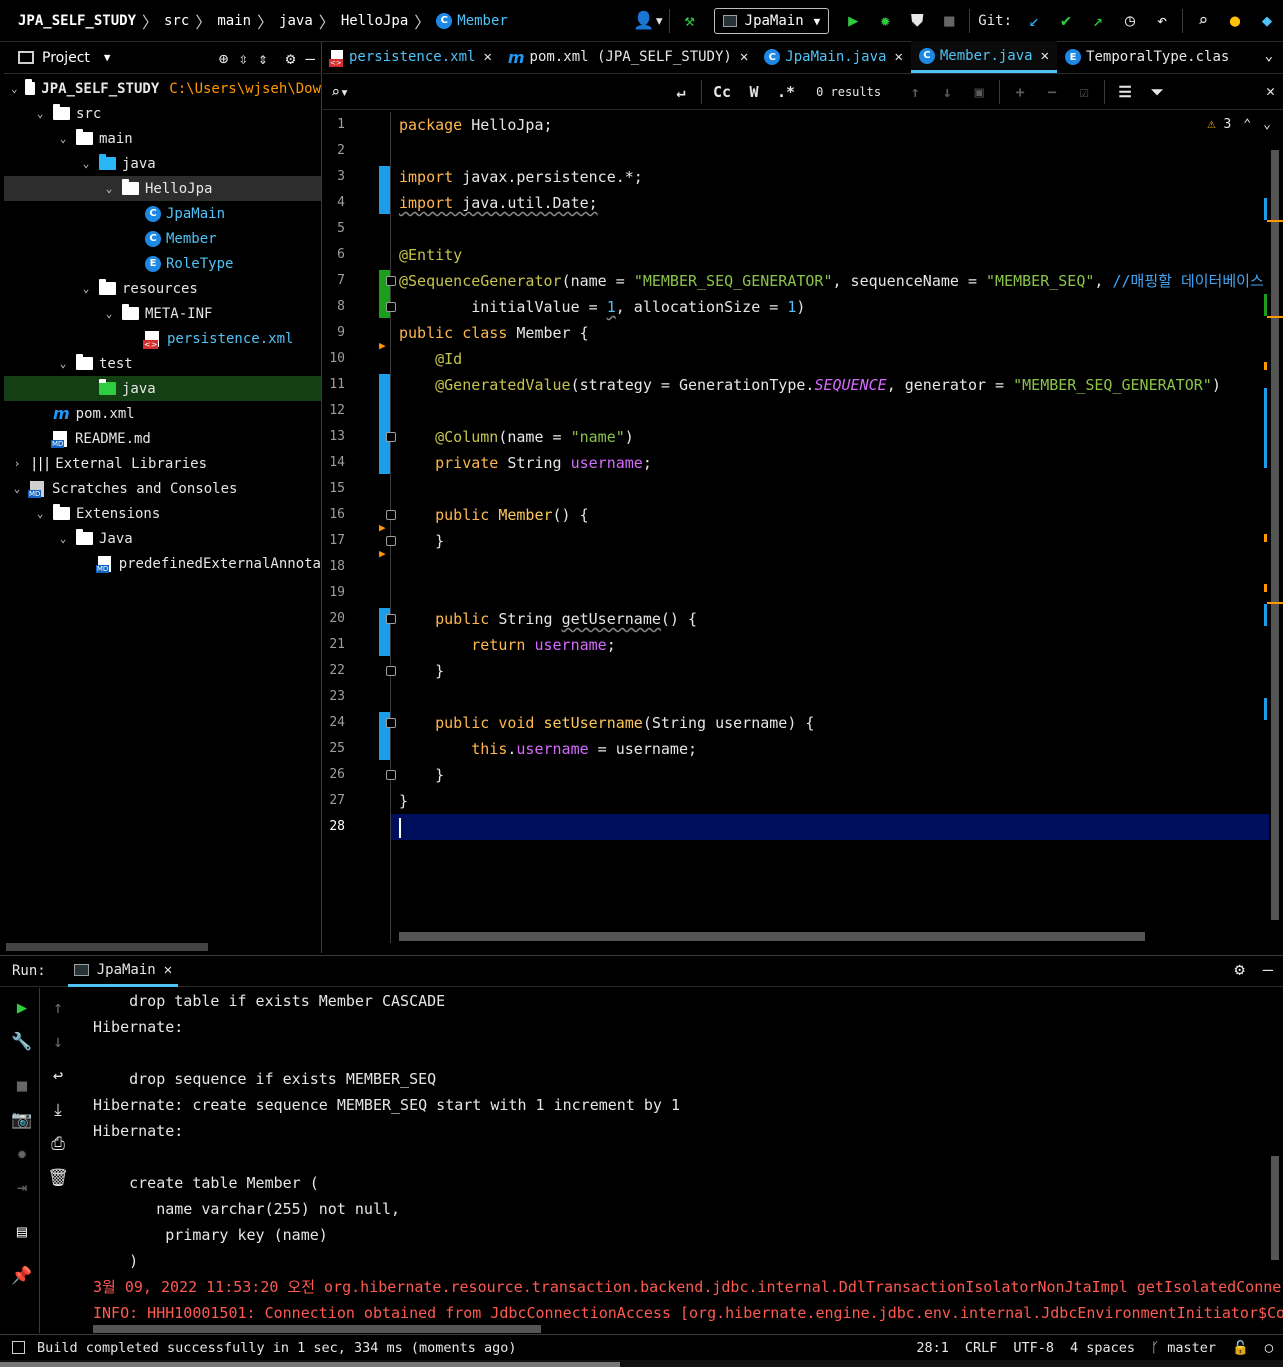 The height and width of the screenshot is (1367, 1283). Describe the element at coordinates (1147, 57) in the screenshot. I see `editor-tab: E TemporalType.clas` at that location.